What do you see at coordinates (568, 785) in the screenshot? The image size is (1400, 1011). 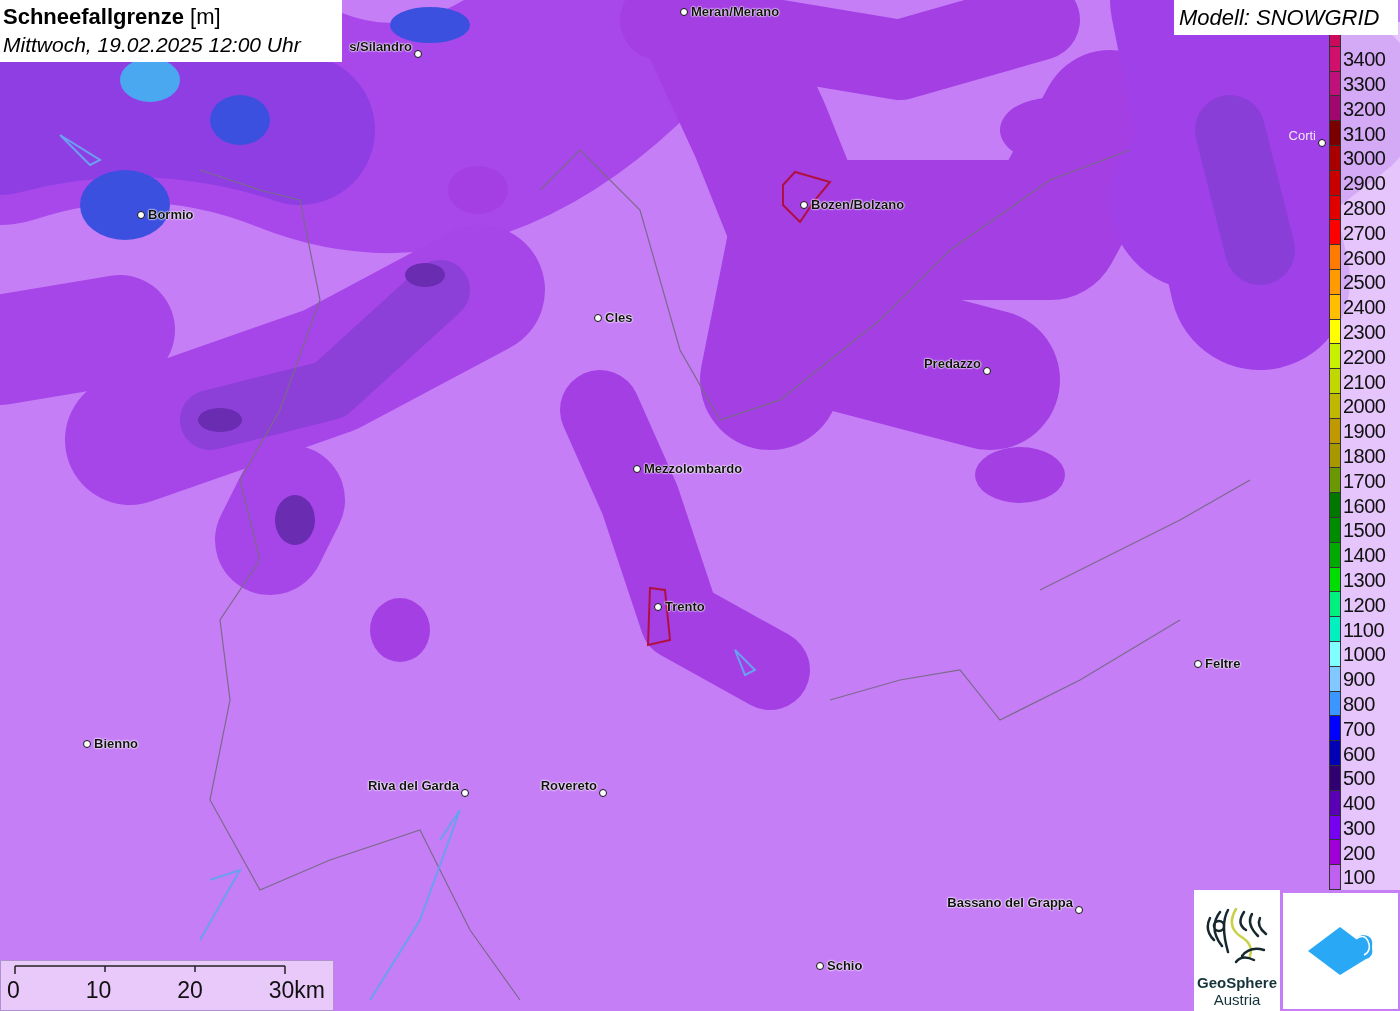 I see `city-label: Rovereto` at bounding box center [568, 785].